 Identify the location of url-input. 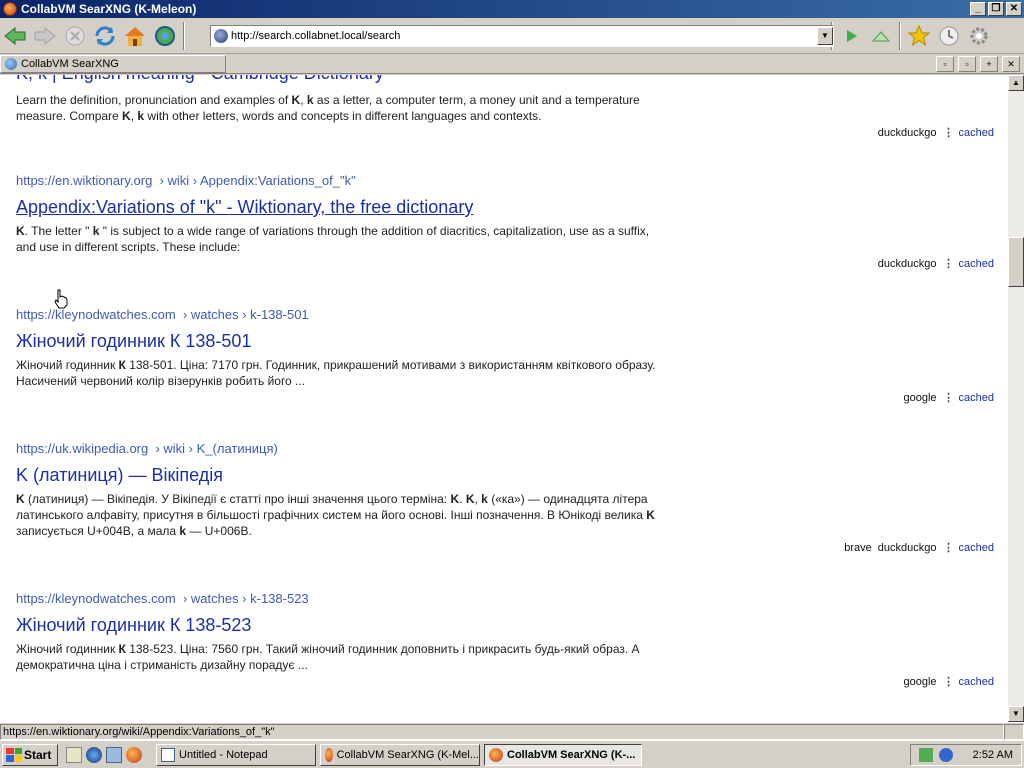
(524, 36).